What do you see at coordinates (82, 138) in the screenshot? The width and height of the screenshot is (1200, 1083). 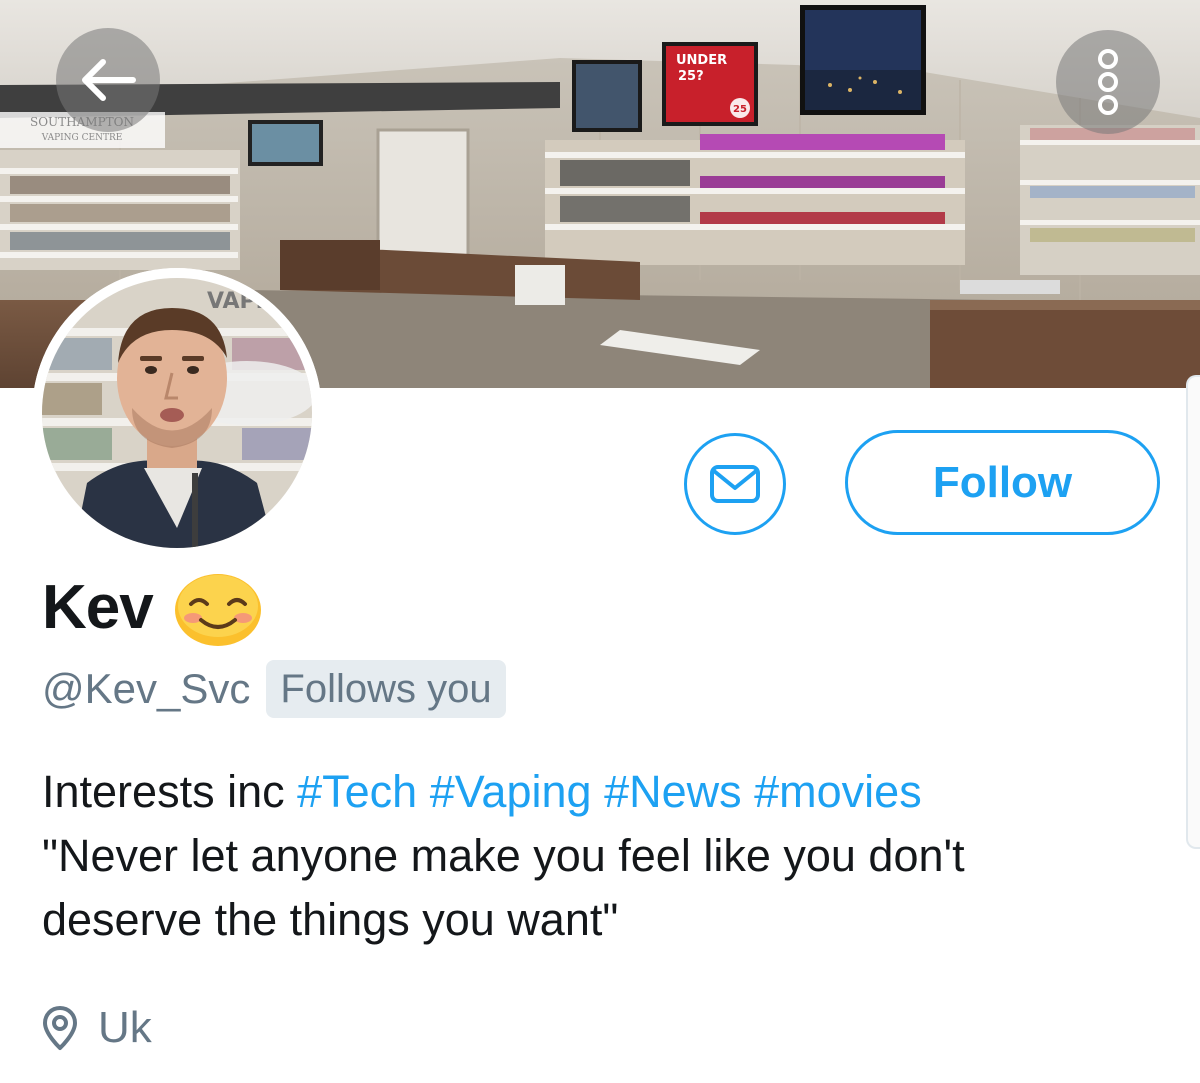 I see `svg-text: VAPING CENTRE` at bounding box center [82, 138].